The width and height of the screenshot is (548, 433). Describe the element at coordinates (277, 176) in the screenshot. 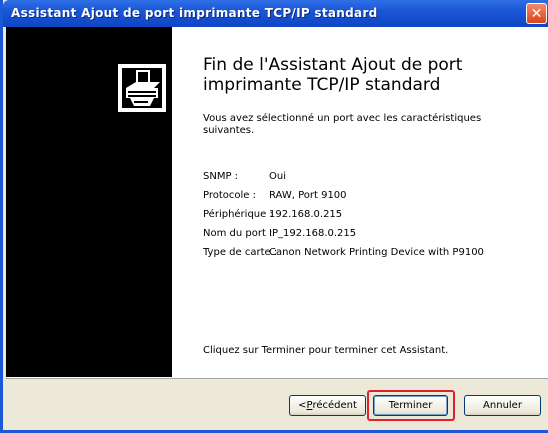

I see `property-value: Oui` at that location.